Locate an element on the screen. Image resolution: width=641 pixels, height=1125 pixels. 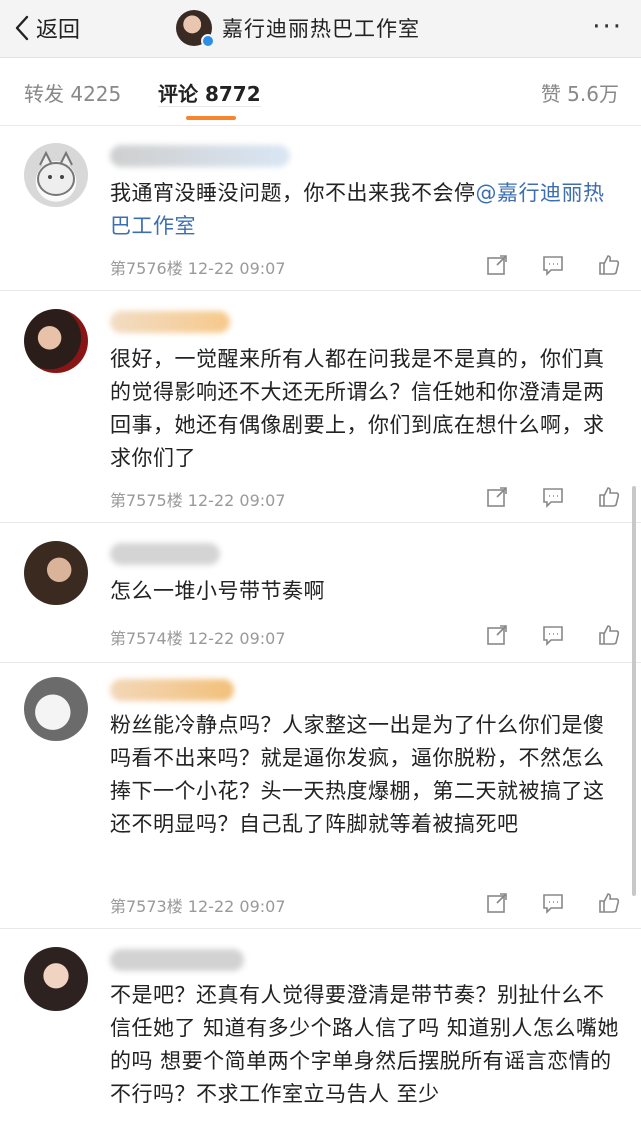
back-label: 返回 is located at coordinates (58, 30).